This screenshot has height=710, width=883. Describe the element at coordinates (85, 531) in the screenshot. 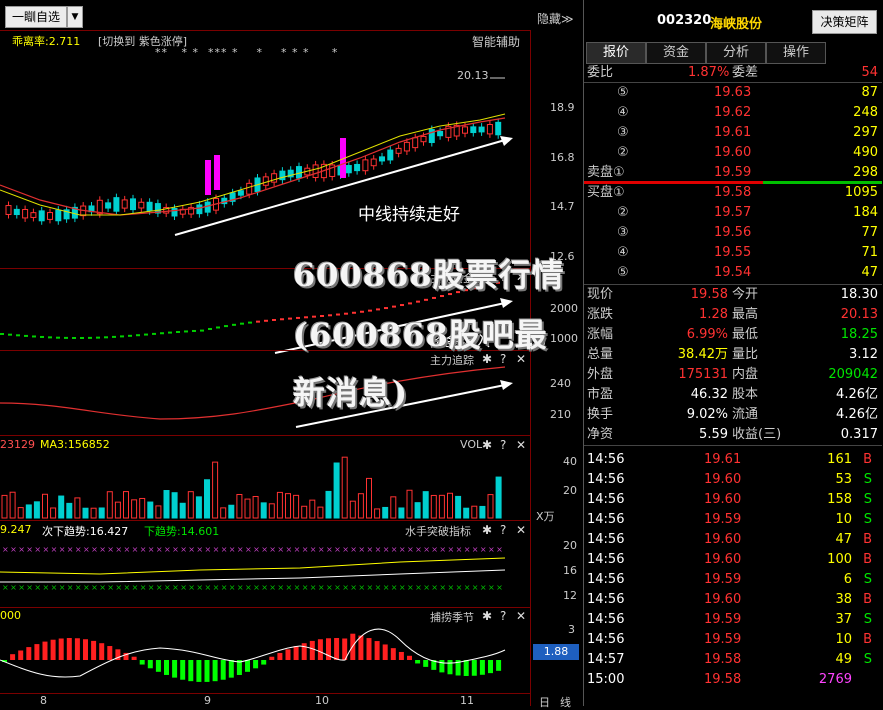

I see `trend-mid: 次下趋势:16.427` at that location.